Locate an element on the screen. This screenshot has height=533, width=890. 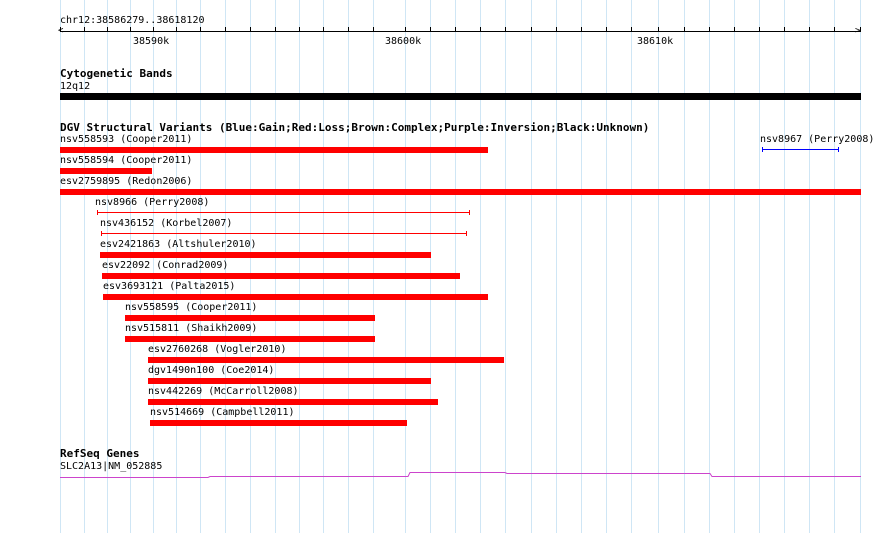
variant-label: nsv514669 (Campbell2011) is located at coordinates (222, 412).